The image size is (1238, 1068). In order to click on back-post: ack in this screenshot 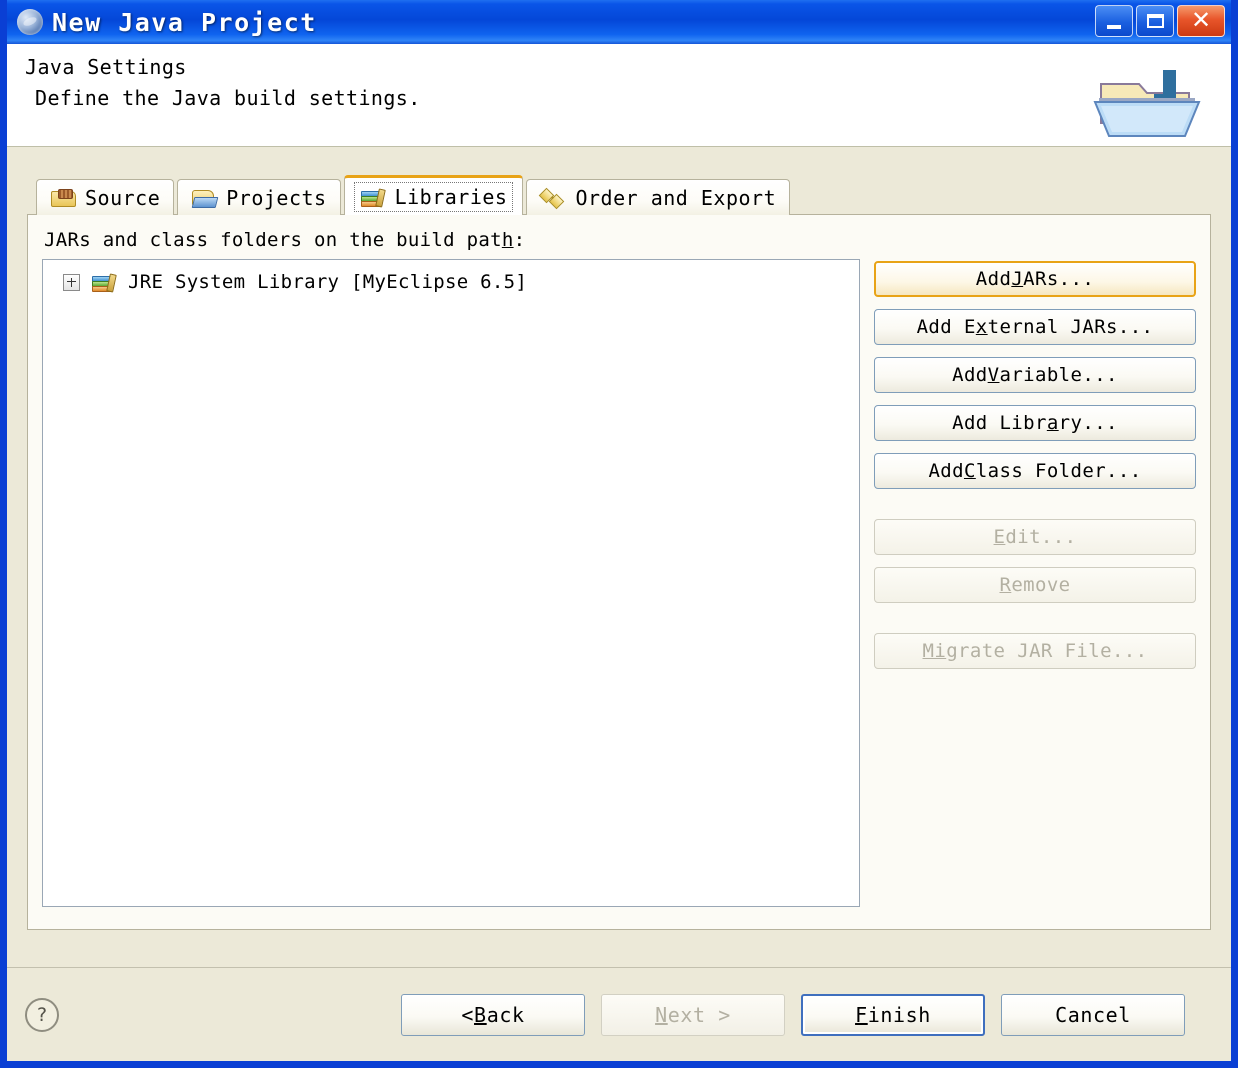, I will do `click(505, 1014)`.